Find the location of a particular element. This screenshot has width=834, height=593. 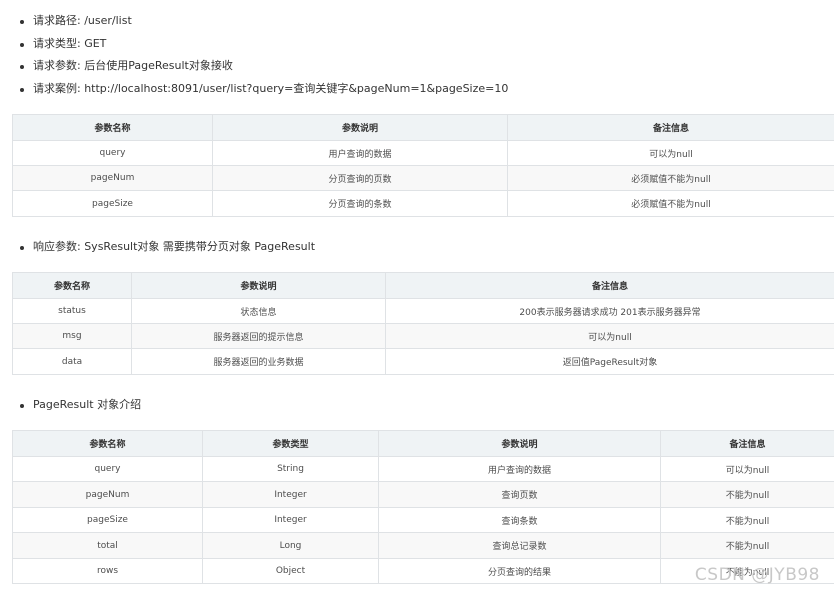

table-row: query 用户查询的数据 可以为null is located at coordinates (423, 153).